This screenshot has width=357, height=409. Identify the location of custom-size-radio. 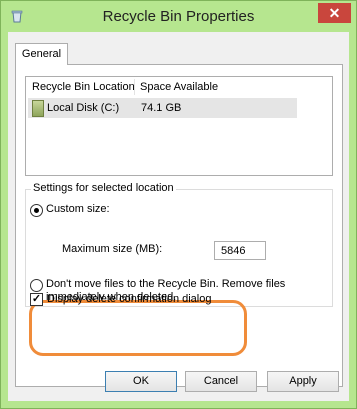
(36, 210).